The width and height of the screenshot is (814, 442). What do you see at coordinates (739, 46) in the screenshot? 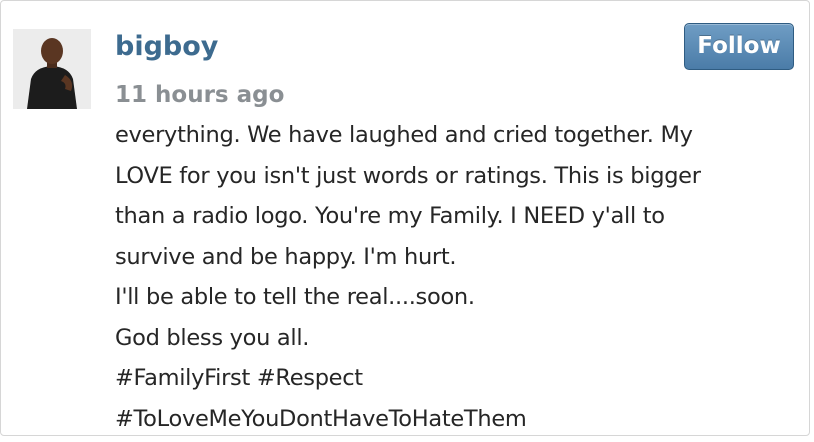
I see `follow-button: Follow` at bounding box center [739, 46].